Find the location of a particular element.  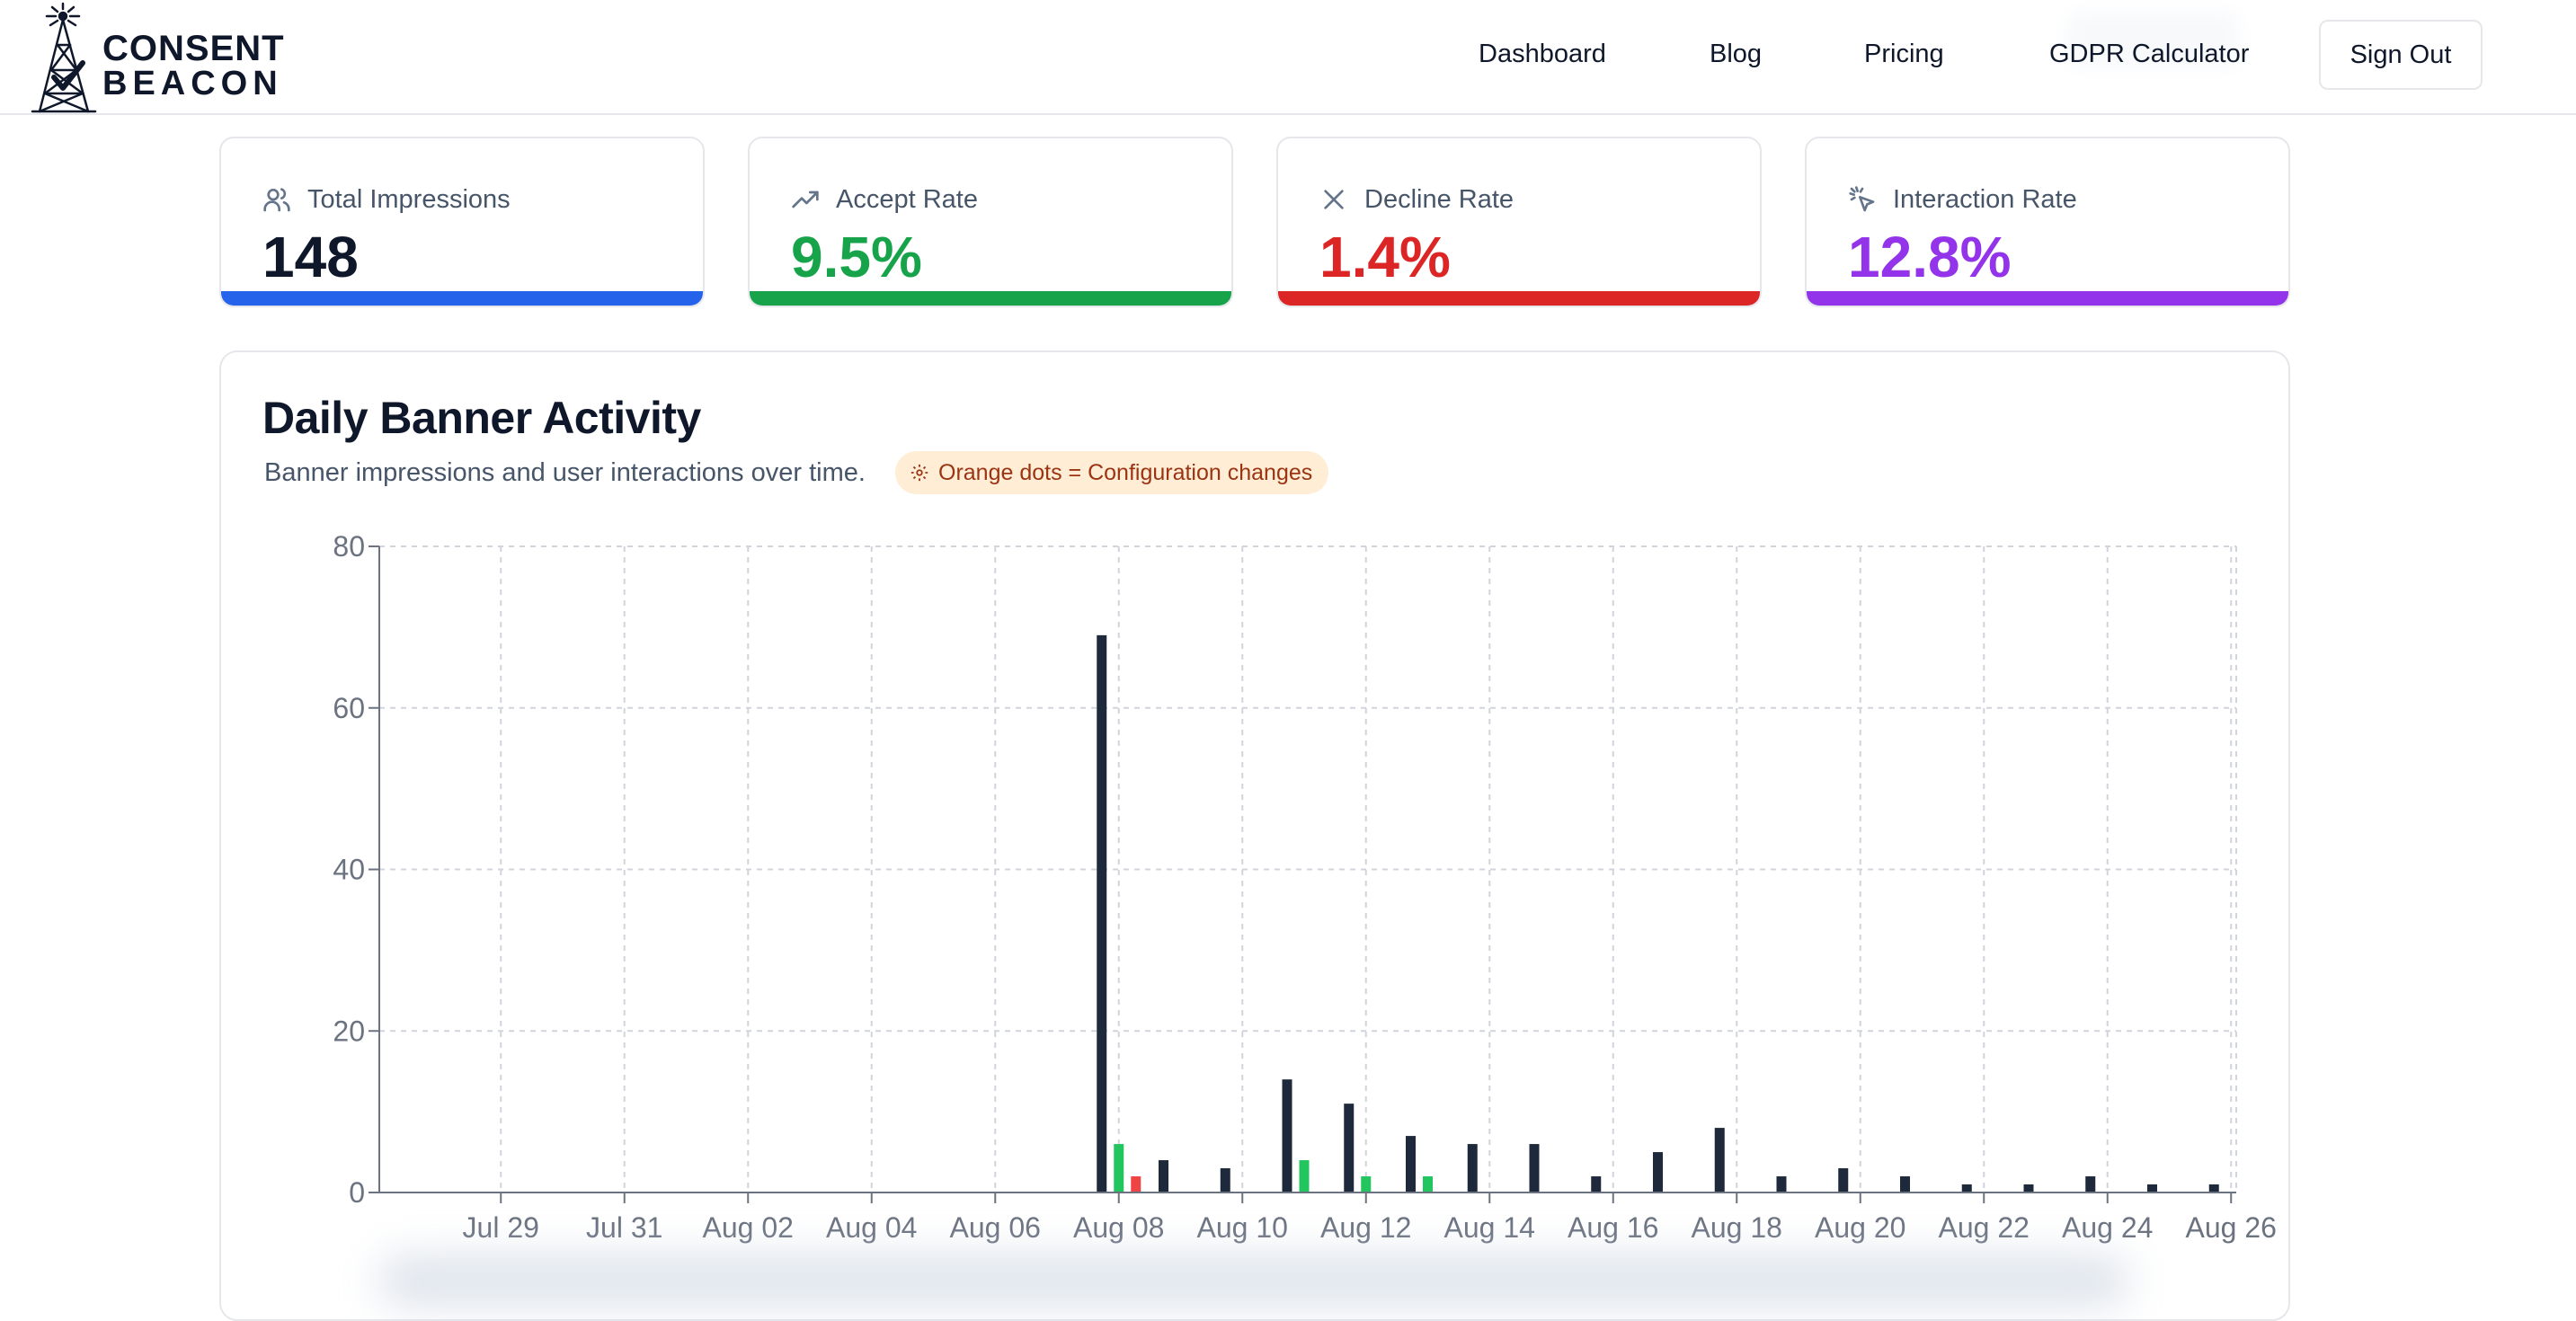

x-tick-label: Aug 02 is located at coordinates (748, 1227).